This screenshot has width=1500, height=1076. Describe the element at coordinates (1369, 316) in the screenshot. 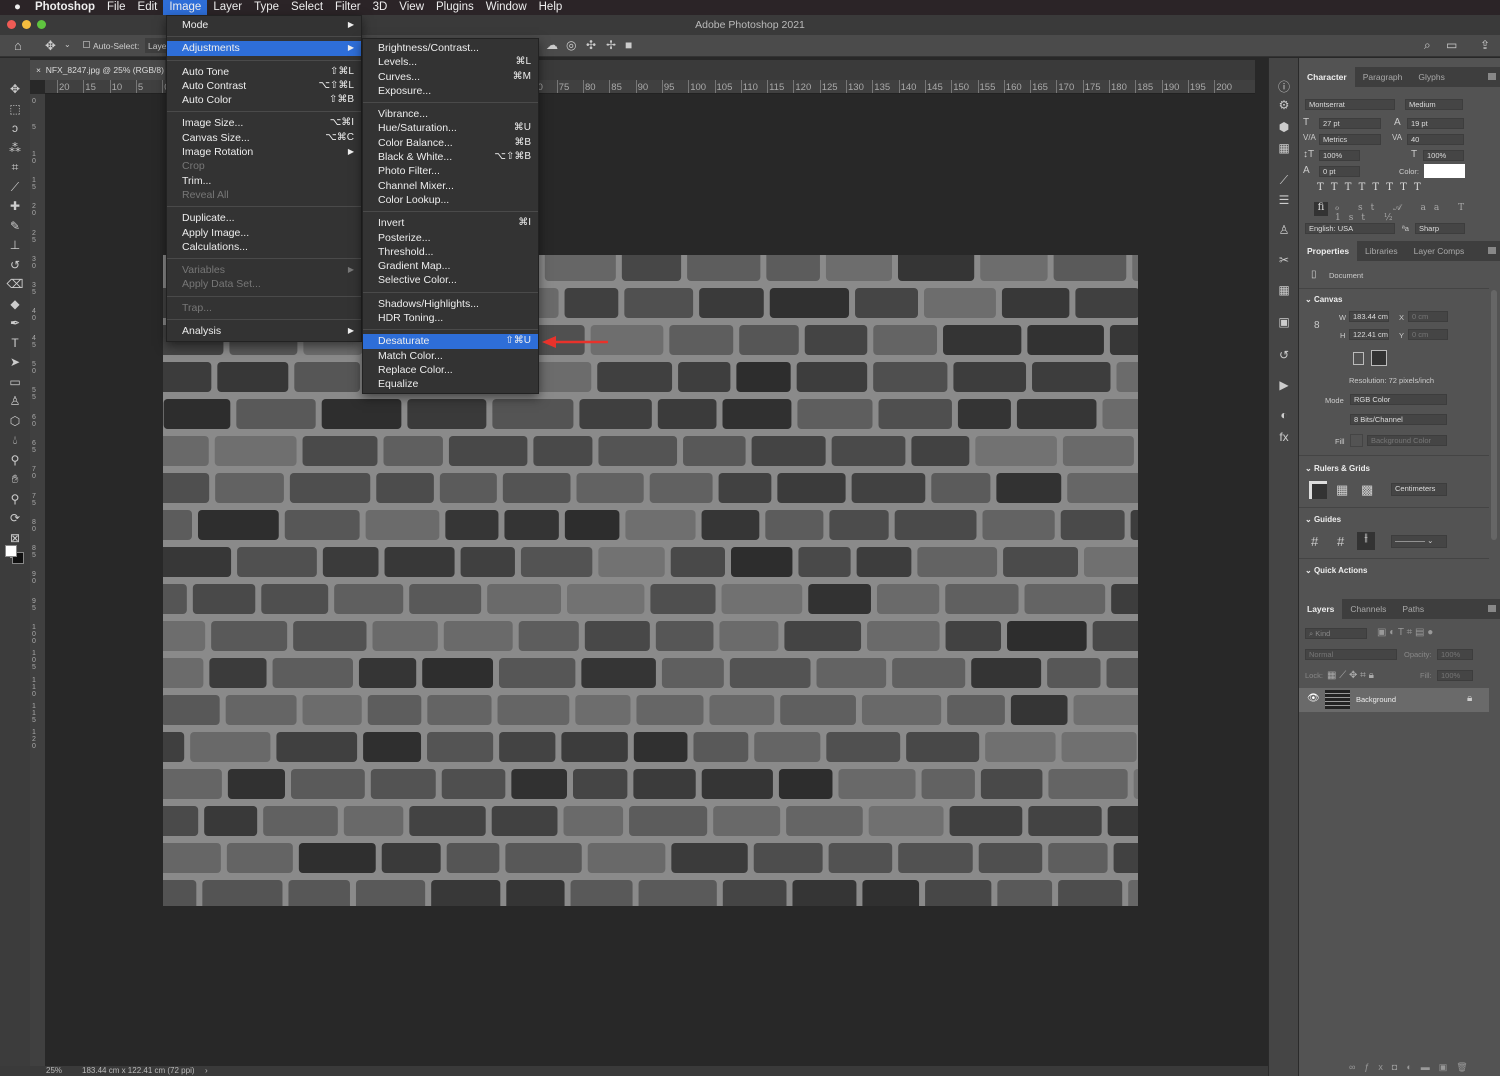

I see `canvas-width-field: 183.44 cm` at that location.